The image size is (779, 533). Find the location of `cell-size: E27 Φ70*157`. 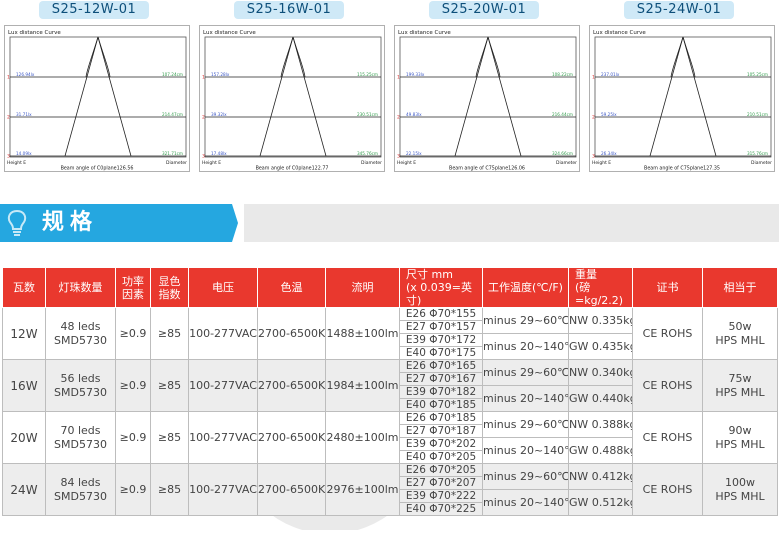

cell-size: E27 Φ70*157 is located at coordinates (441, 327).